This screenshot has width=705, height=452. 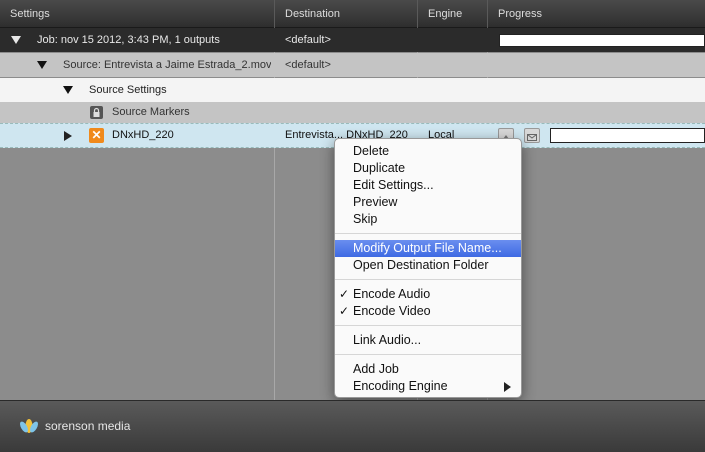 What do you see at coordinates (532, 135) in the screenshot?
I see `mail-icon` at bounding box center [532, 135].